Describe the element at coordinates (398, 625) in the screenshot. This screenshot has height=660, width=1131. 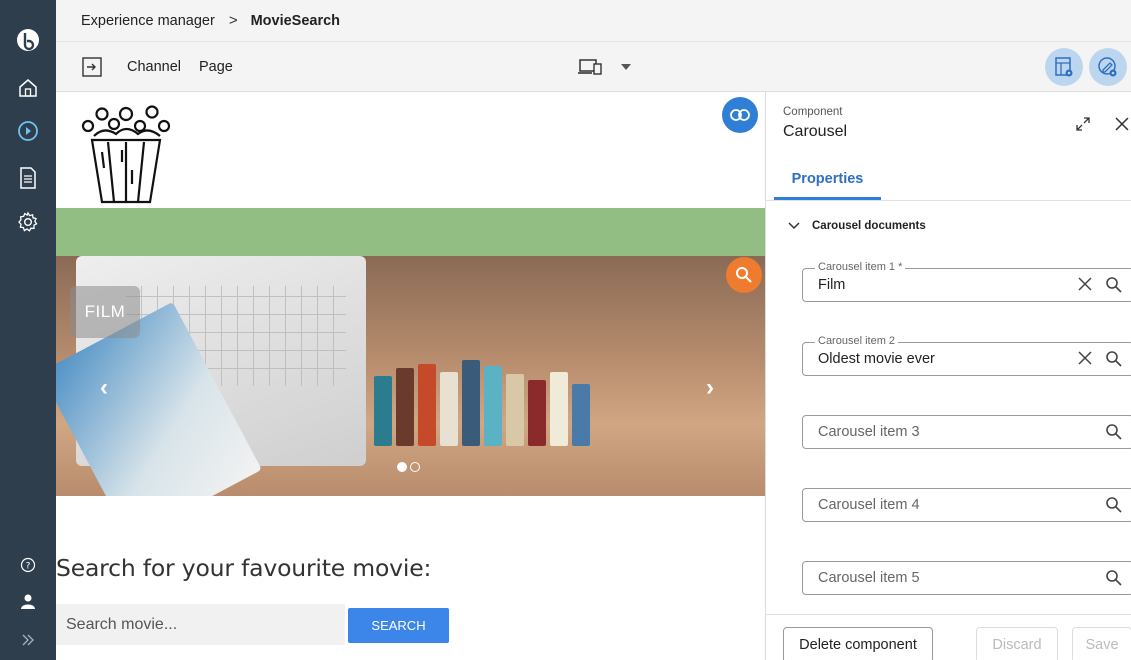
I see `search-button: SEARCH` at that location.